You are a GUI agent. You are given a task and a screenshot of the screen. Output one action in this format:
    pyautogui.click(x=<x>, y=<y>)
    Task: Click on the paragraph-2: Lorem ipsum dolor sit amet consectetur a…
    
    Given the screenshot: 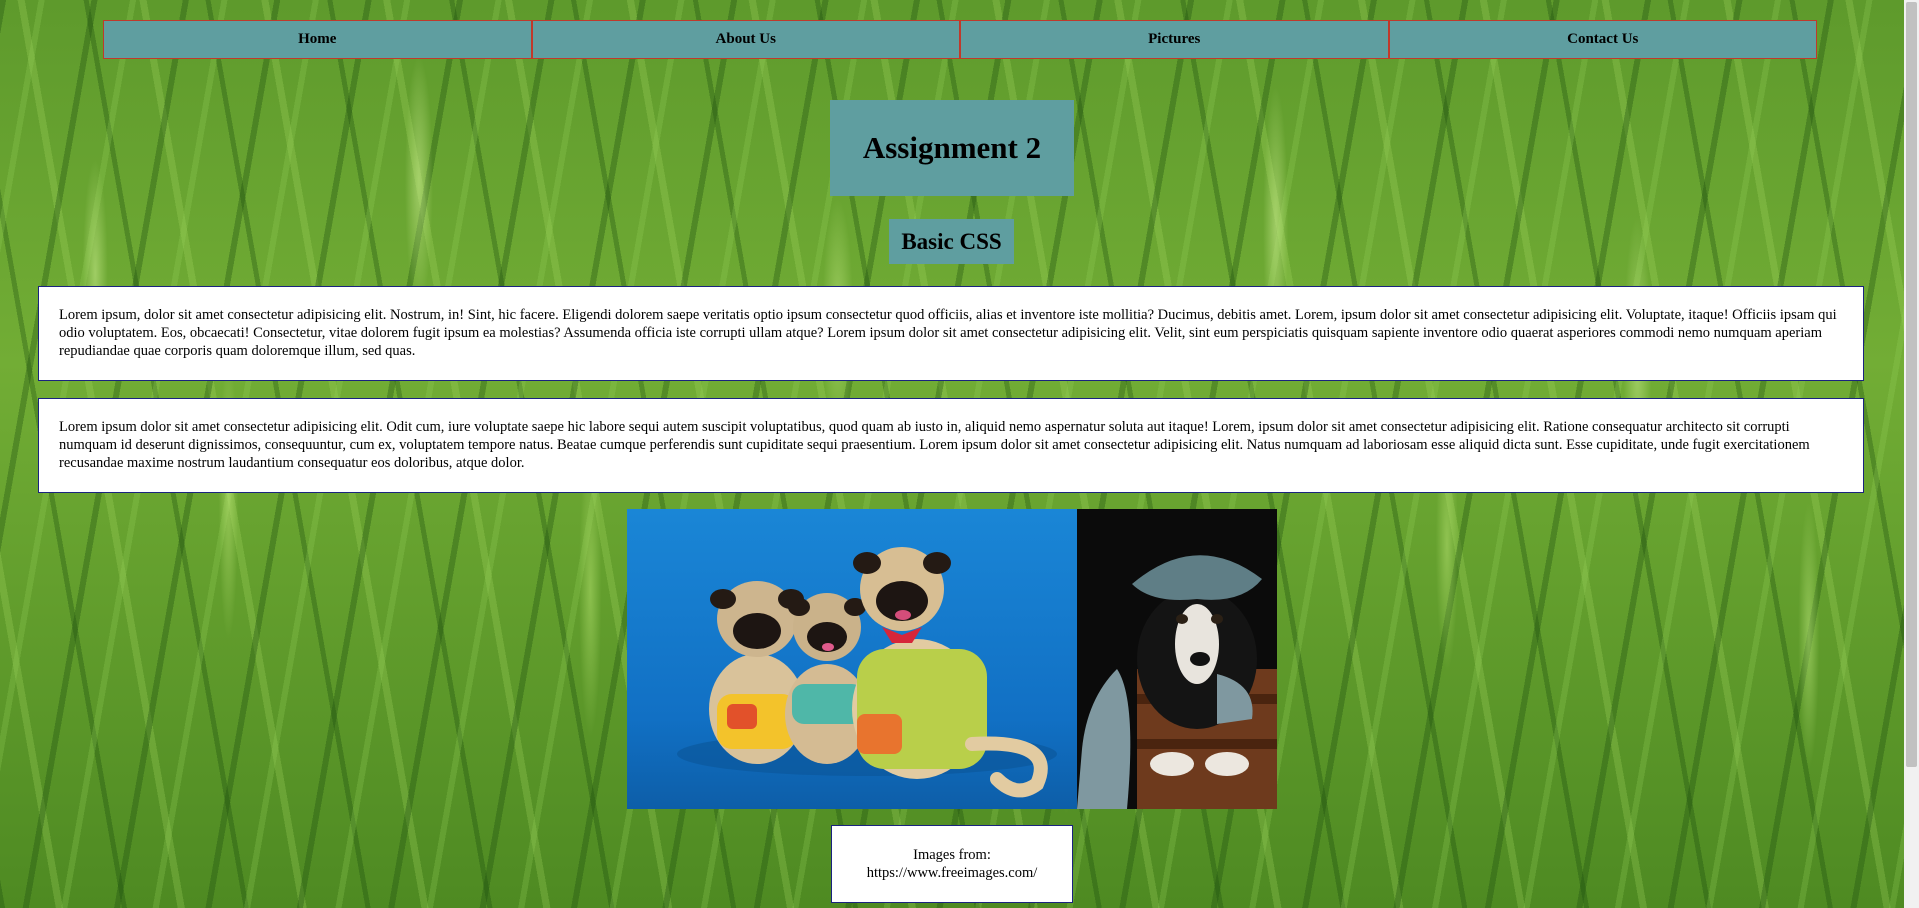 What is the action you would take?
    pyautogui.click(x=951, y=445)
    